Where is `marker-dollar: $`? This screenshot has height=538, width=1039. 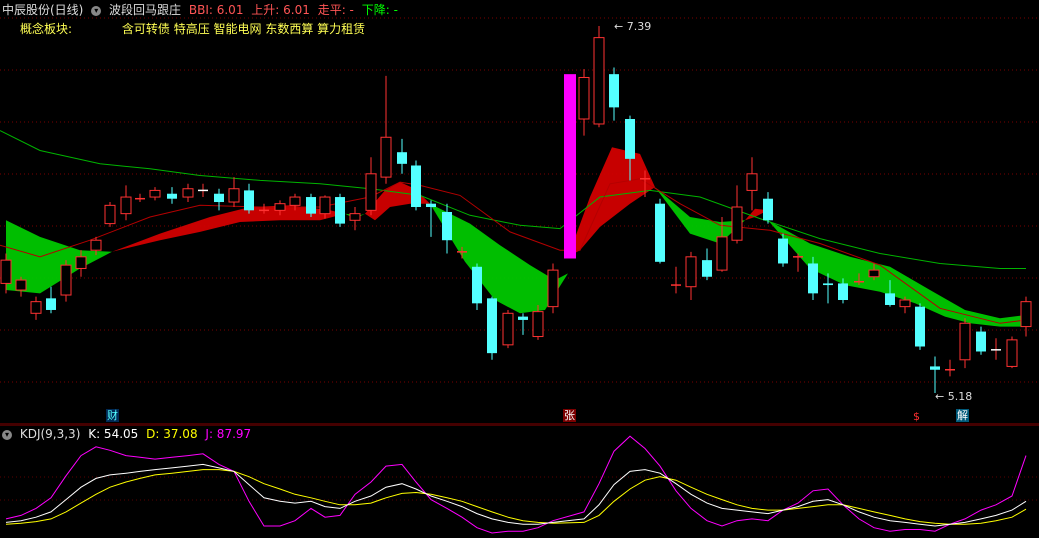 marker-dollar: $ is located at coordinates (916, 416).